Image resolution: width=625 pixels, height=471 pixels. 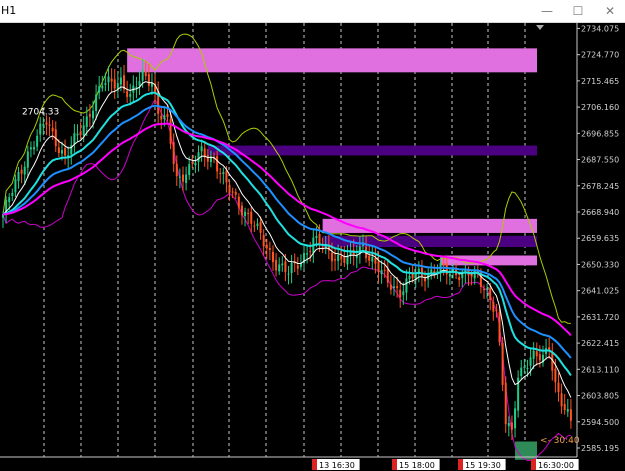 What do you see at coordinates (578, 11) in the screenshot?
I see `maximize-button: ☐` at bounding box center [578, 11].